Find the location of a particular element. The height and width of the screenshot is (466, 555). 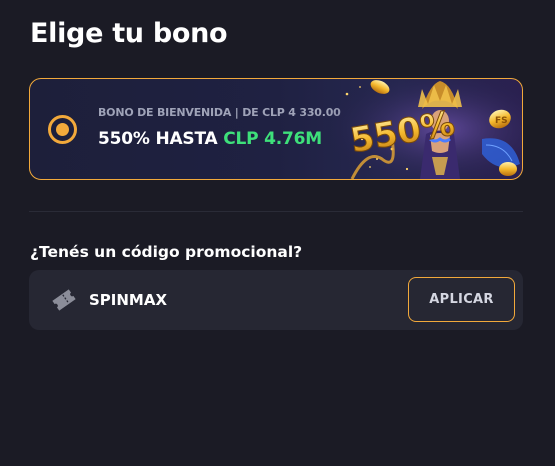

bonus-headline: 550% HASTA CLP 4.76M is located at coordinates (210, 139).